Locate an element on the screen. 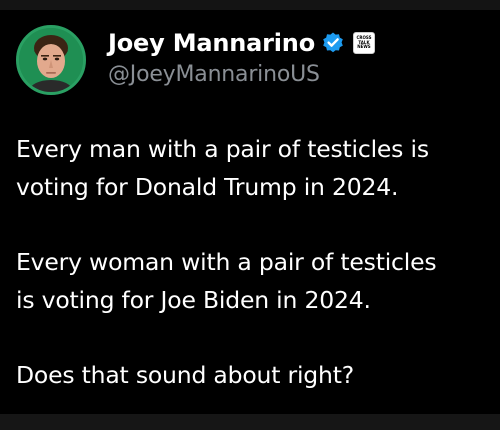 The width and height of the screenshot is (500, 430). affiliate-badge: CROSS TALK NEWS is located at coordinates (363, 43).